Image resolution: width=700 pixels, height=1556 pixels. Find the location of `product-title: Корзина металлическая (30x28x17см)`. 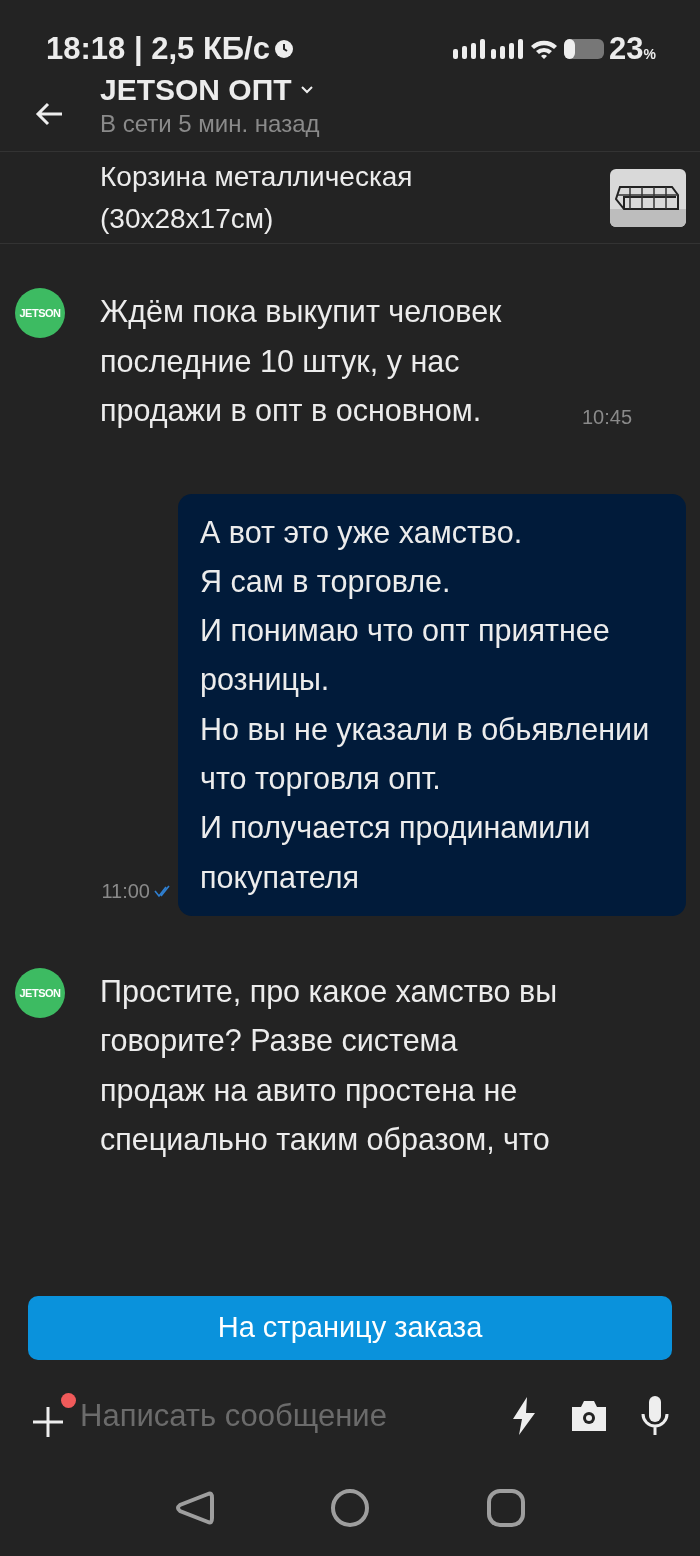

product-title: Корзина металлическая (30x28x17см) is located at coordinates (310, 197).